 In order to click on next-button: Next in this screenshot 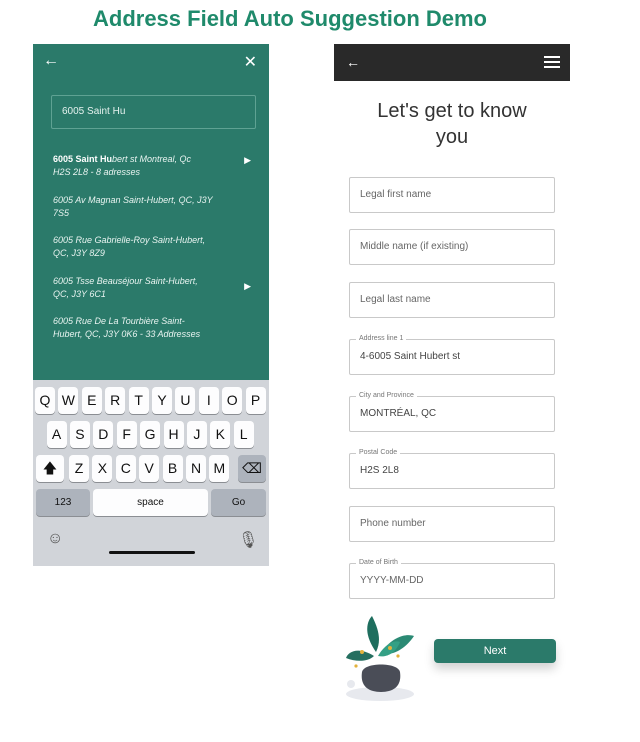, I will do `click(495, 651)`.